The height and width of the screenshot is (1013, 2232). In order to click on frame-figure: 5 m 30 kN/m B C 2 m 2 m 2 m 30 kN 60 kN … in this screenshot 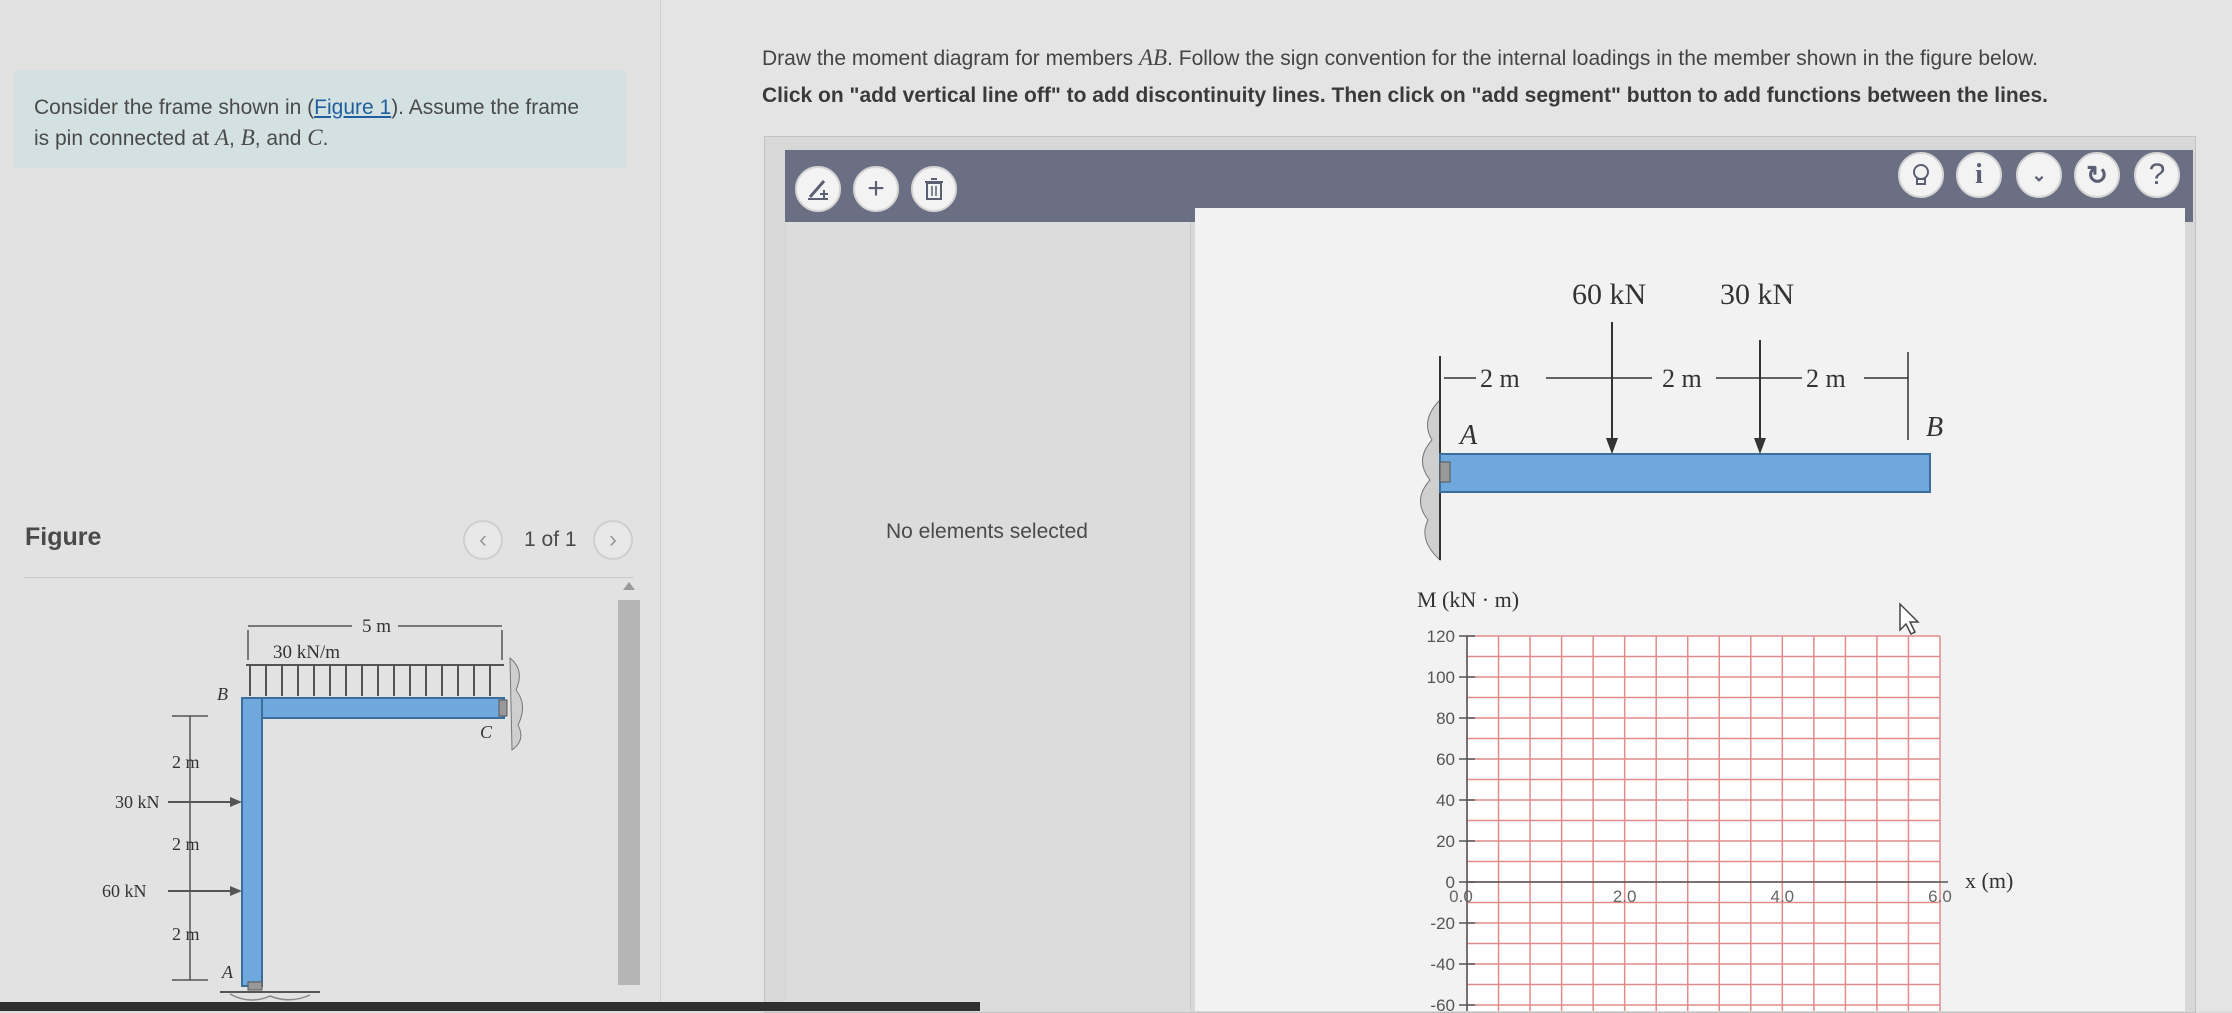, I will do `click(312, 808)`.